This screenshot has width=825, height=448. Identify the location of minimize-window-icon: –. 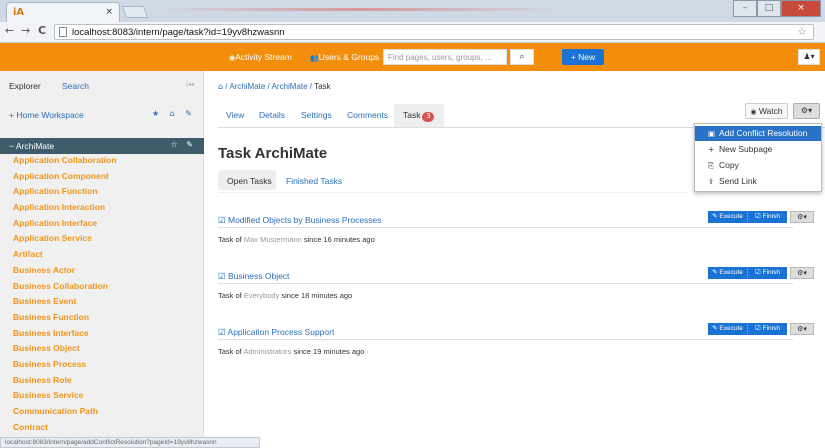
(745, 8).